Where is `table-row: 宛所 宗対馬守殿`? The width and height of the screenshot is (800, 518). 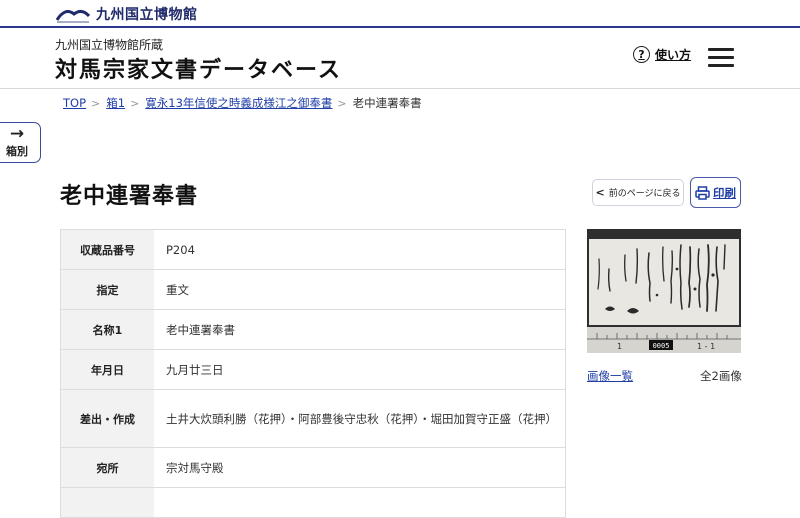 table-row: 宛所 宗対馬守殿 is located at coordinates (313, 468).